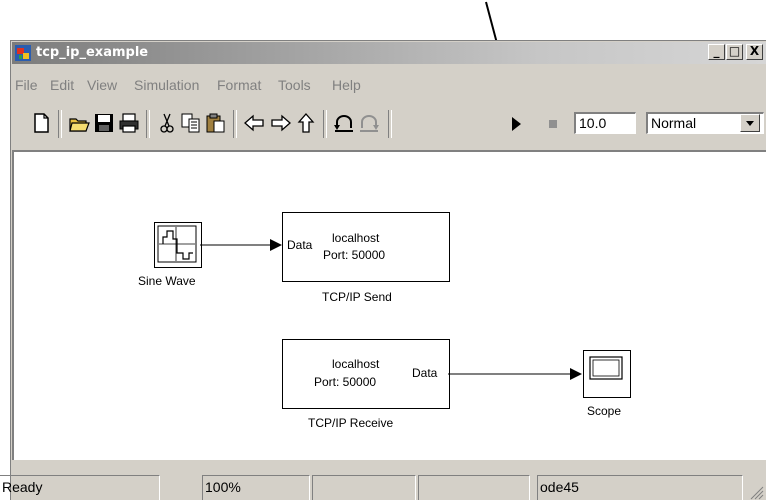  What do you see at coordinates (345, 382) in the screenshot?
I see `receive-port-text: Port: 50000` at bounding box center [345, 382].